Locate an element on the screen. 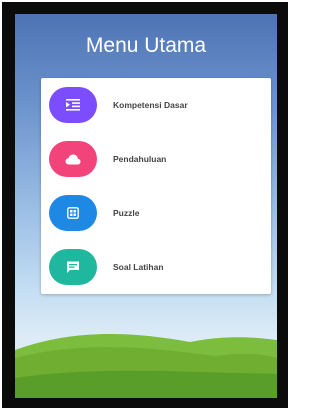 Image resolution: width=320 pixels, height=410 pixels. puzzle-icon-badge is located at coordinates (73, 213).